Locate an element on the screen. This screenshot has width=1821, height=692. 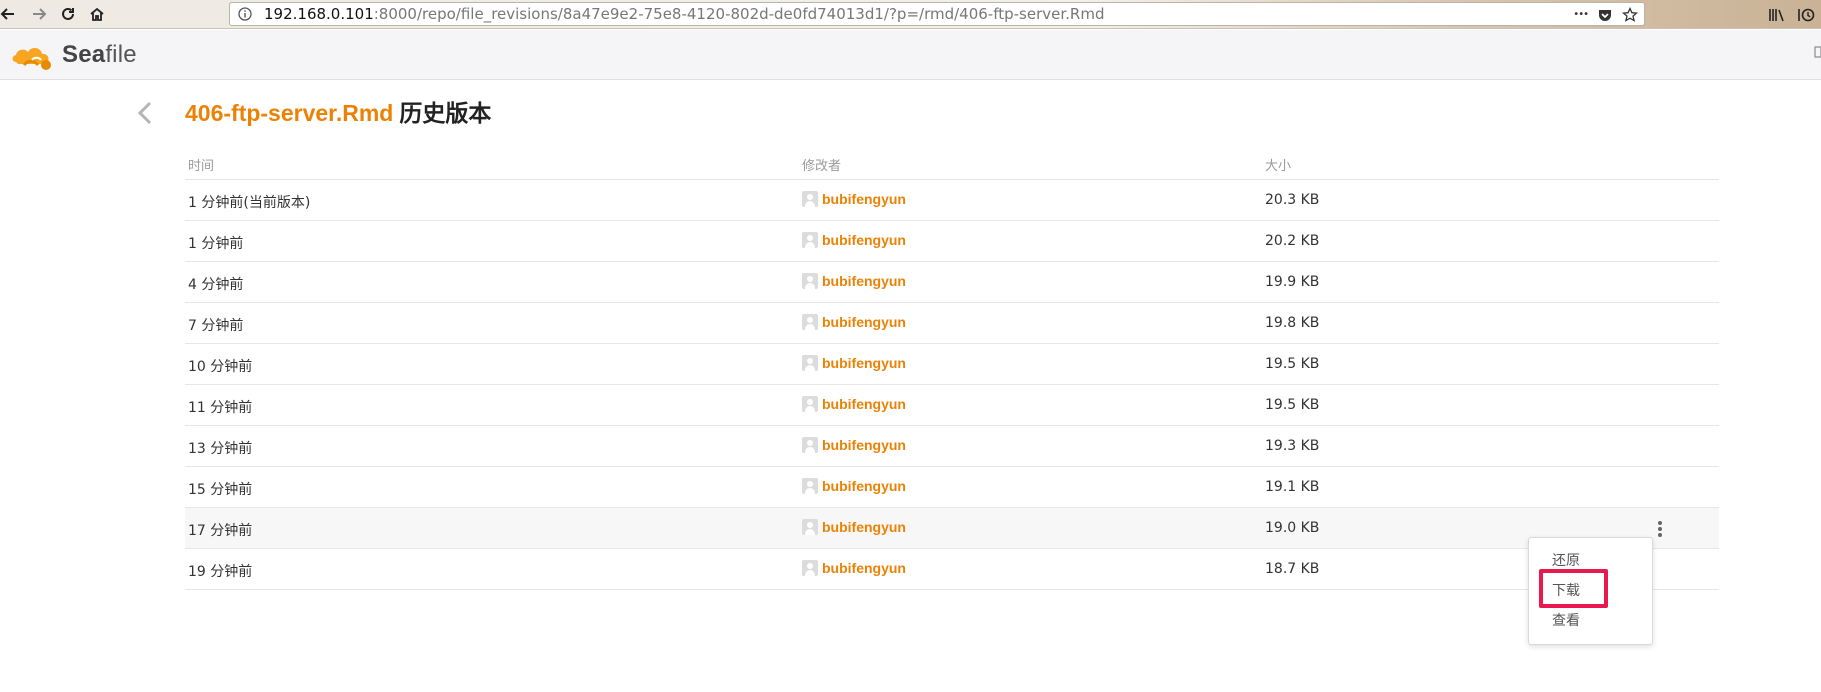
user-icon is located at coordinates (1817, 52).